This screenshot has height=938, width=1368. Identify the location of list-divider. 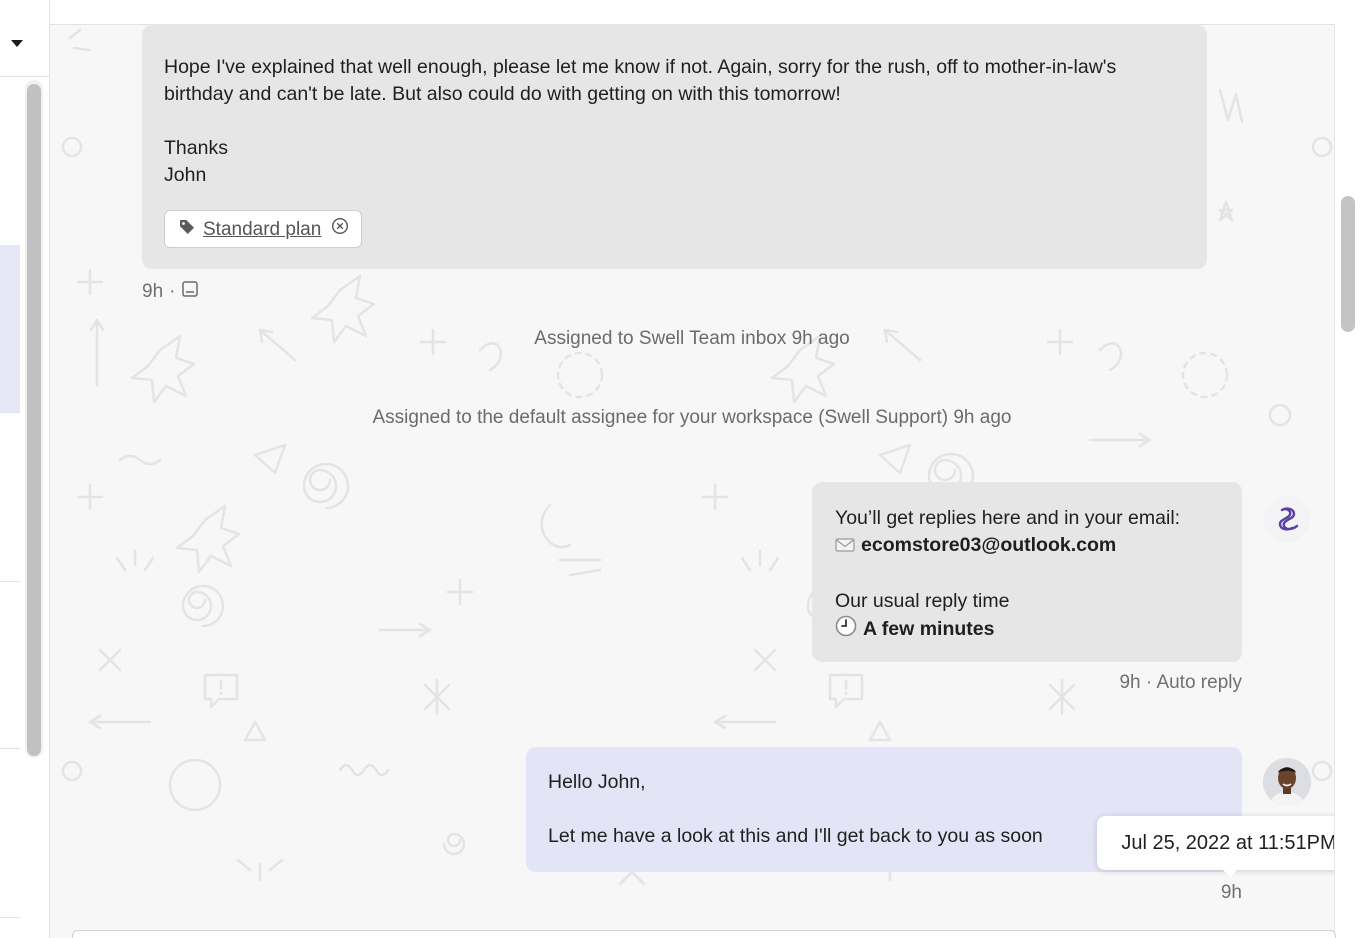
(10, 917).